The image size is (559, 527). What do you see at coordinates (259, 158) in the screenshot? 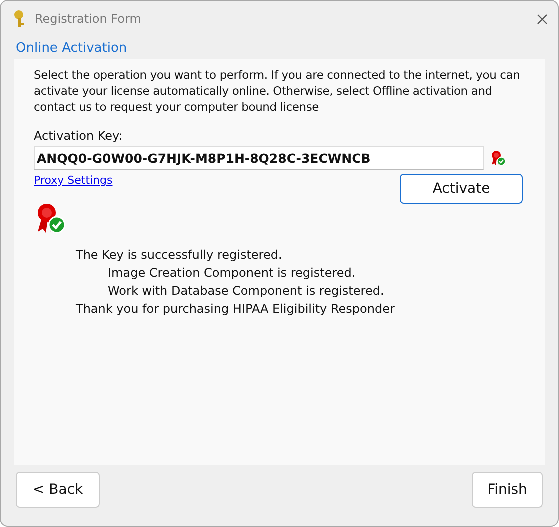
I see `activation-key-field: ANQQ0-G0W00-G7HJK-M8P1H-8Q28C-3ECWNCB` at bounding box center [259, 158].